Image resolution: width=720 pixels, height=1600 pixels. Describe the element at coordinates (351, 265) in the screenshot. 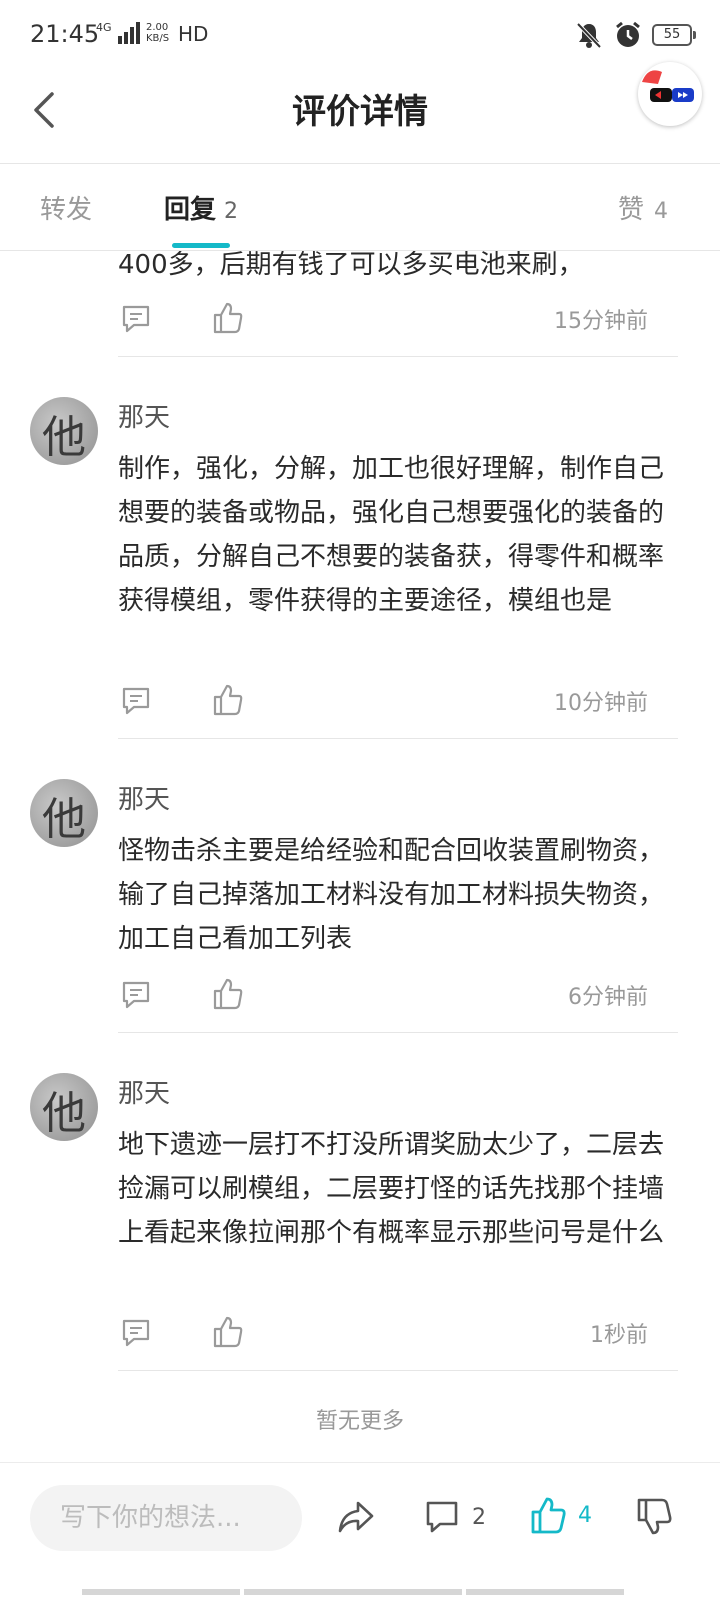

I see `reply-text: 400多，后期有钱了可以多买电池来刷，` at that location.